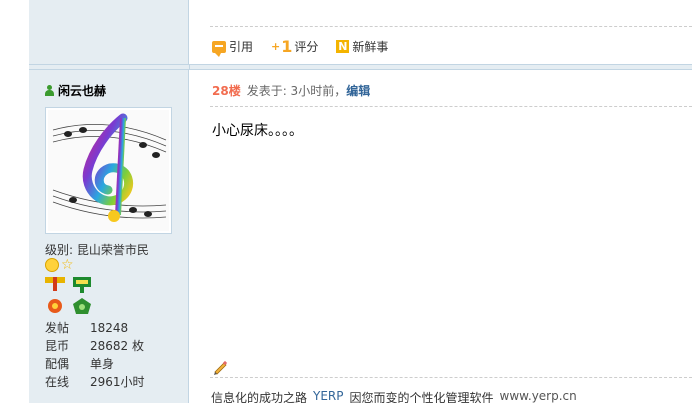  Describe the element at coordinates (67, 265) in the screenshot. I see `star-icon: ☆` at that location.